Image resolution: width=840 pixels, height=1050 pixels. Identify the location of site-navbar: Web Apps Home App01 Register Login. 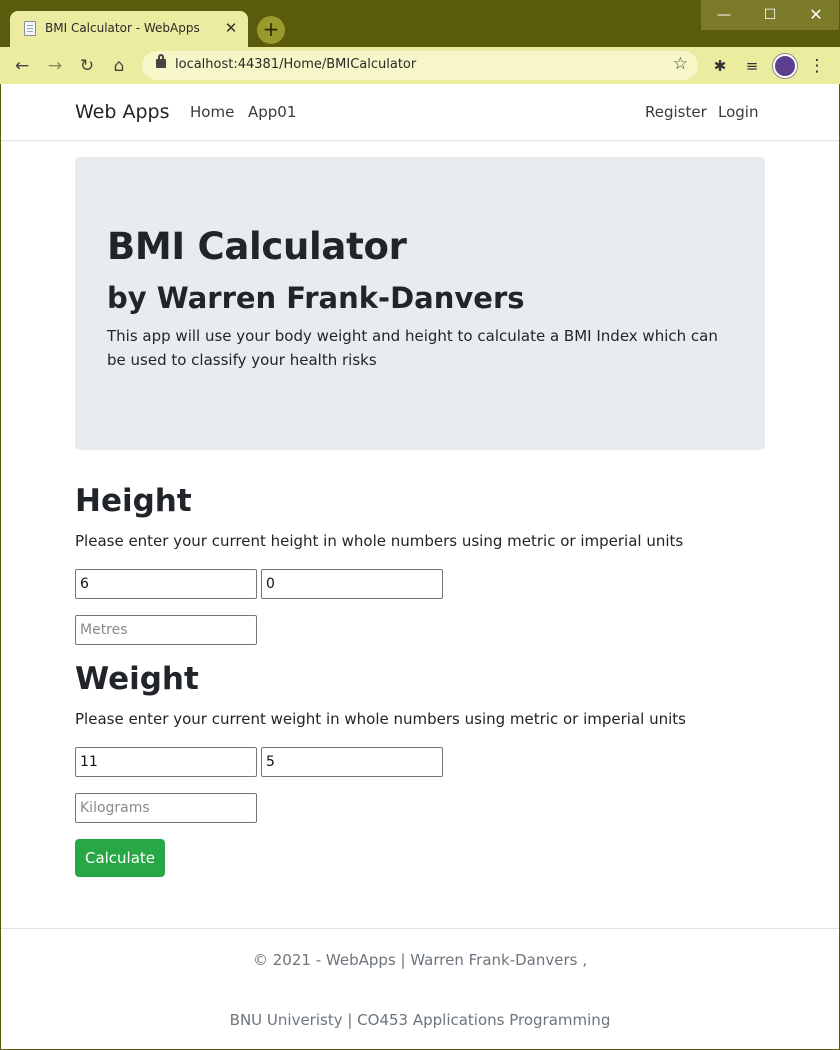
(420, 112).